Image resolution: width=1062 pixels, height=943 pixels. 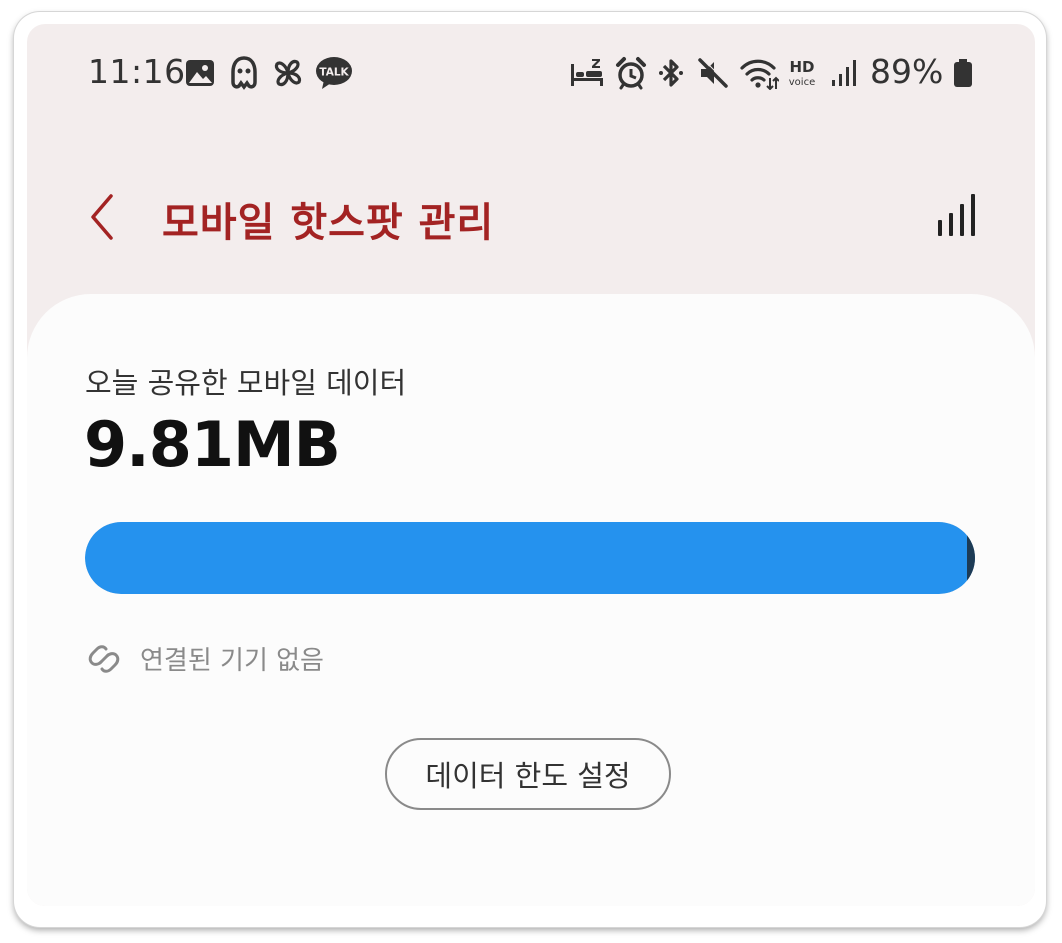 I want to click on alarm-icon, so click(x=631, y=73).